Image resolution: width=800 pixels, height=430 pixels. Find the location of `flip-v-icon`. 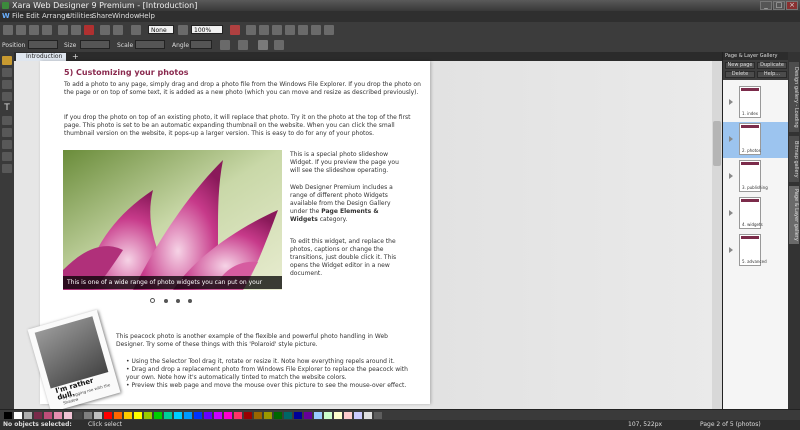

flip-v-icon is located at coordinates (243, 45).